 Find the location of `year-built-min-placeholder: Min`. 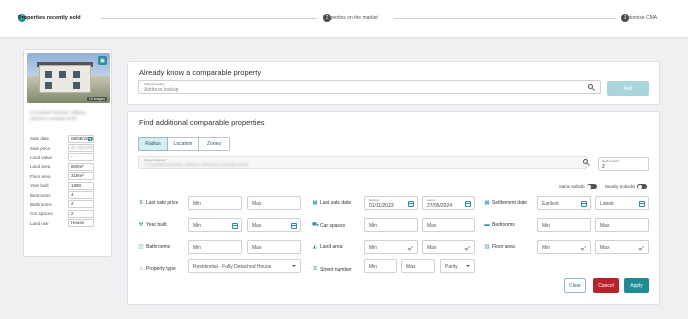

year-built-min-placeholder: Min is located at coordinates (197, 226).